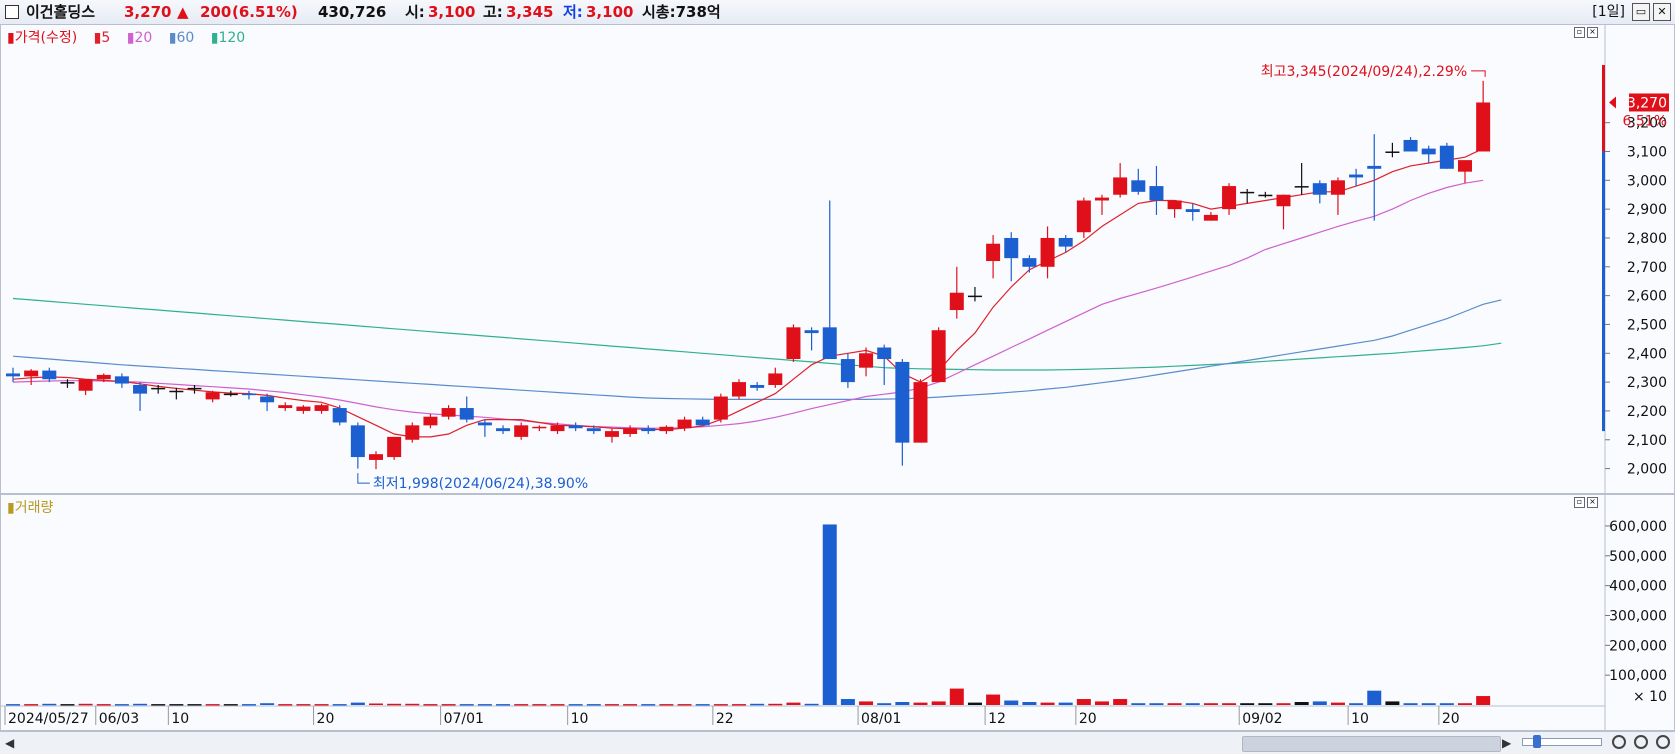 This screenshot has width=1675, height=754. What do you see at coordinates (1562, 741) in the screenshot?
I see `zoom-slider` at bounding box center [1562, 741].